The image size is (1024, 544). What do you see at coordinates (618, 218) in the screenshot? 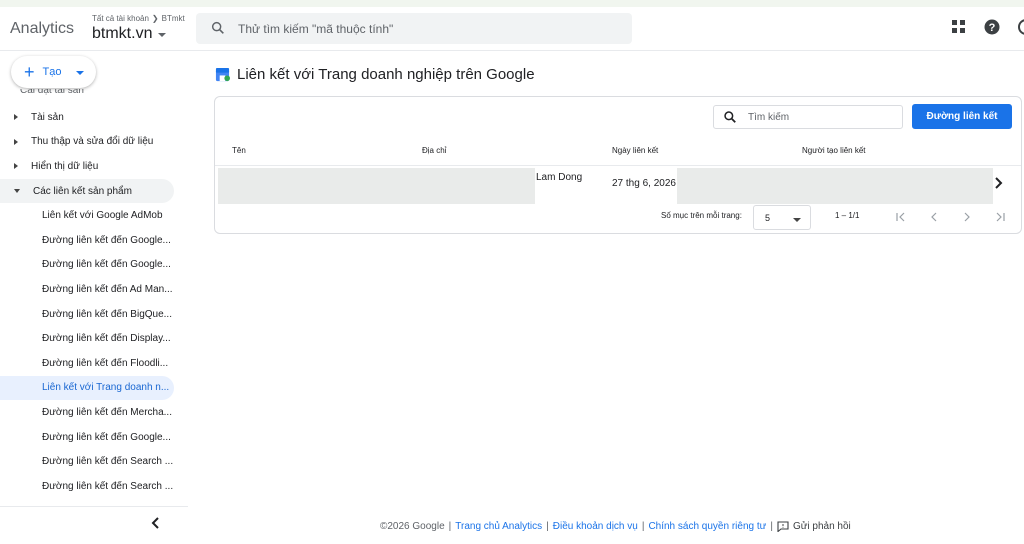
I see `table-pagination: Số mục trên mỗi trang: 5 1 – 1/1` at bounding box center [618, 218].